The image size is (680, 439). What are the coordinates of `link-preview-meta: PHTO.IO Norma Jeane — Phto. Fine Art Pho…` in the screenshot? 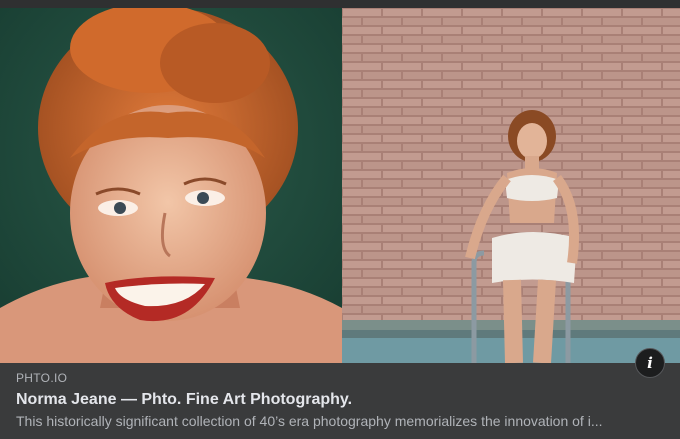 It's located at (326, 400).